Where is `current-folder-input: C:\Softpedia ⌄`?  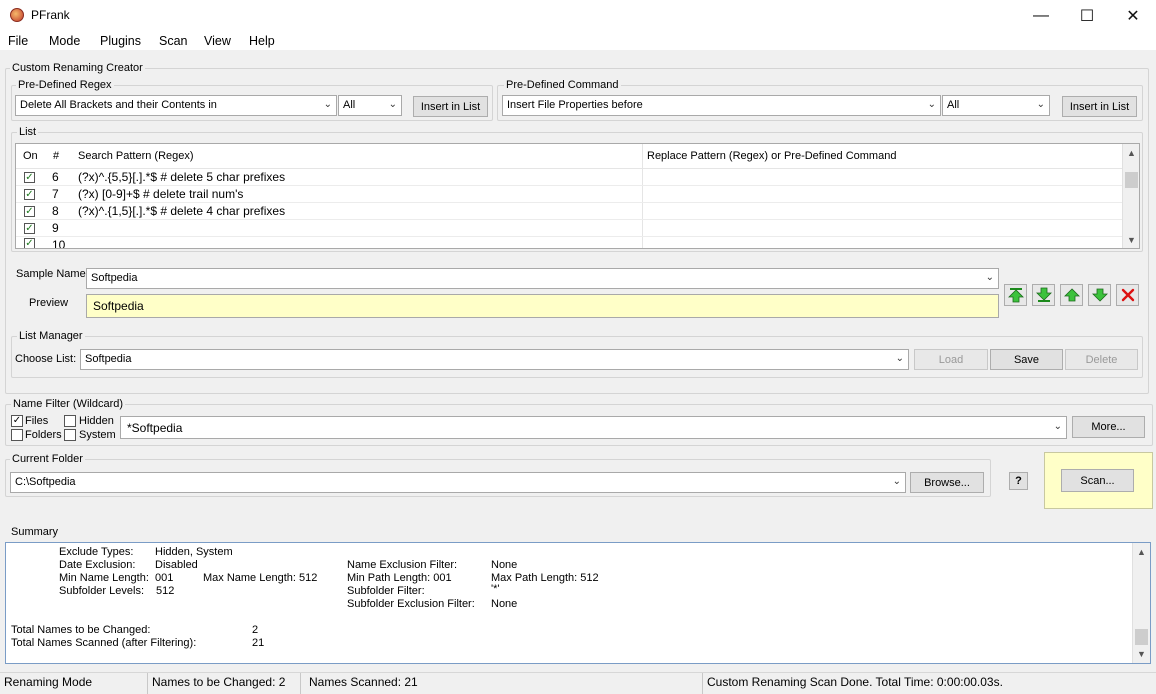
current-folder-input: C:\Softpedia ⌄ is located at coordinates (458, 482).